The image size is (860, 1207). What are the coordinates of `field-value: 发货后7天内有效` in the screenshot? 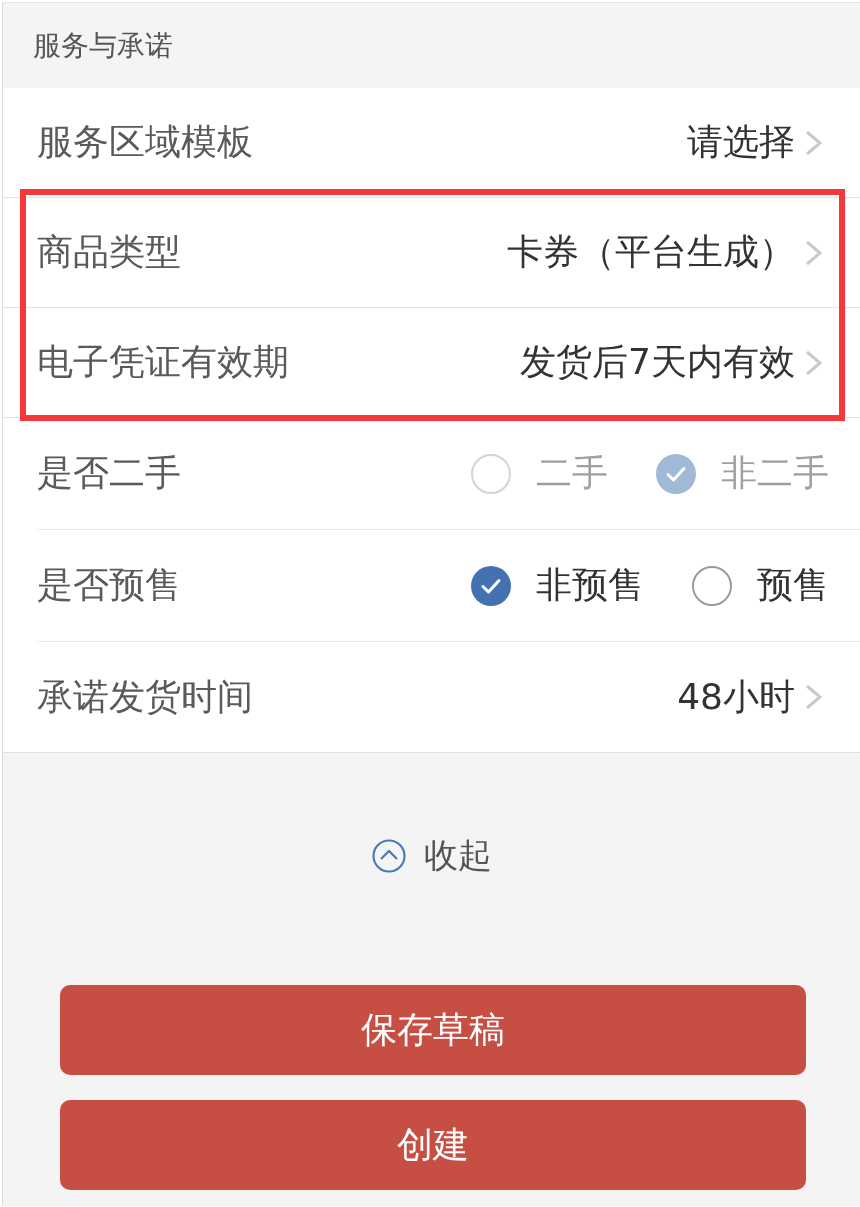 It's located at (657, 362).